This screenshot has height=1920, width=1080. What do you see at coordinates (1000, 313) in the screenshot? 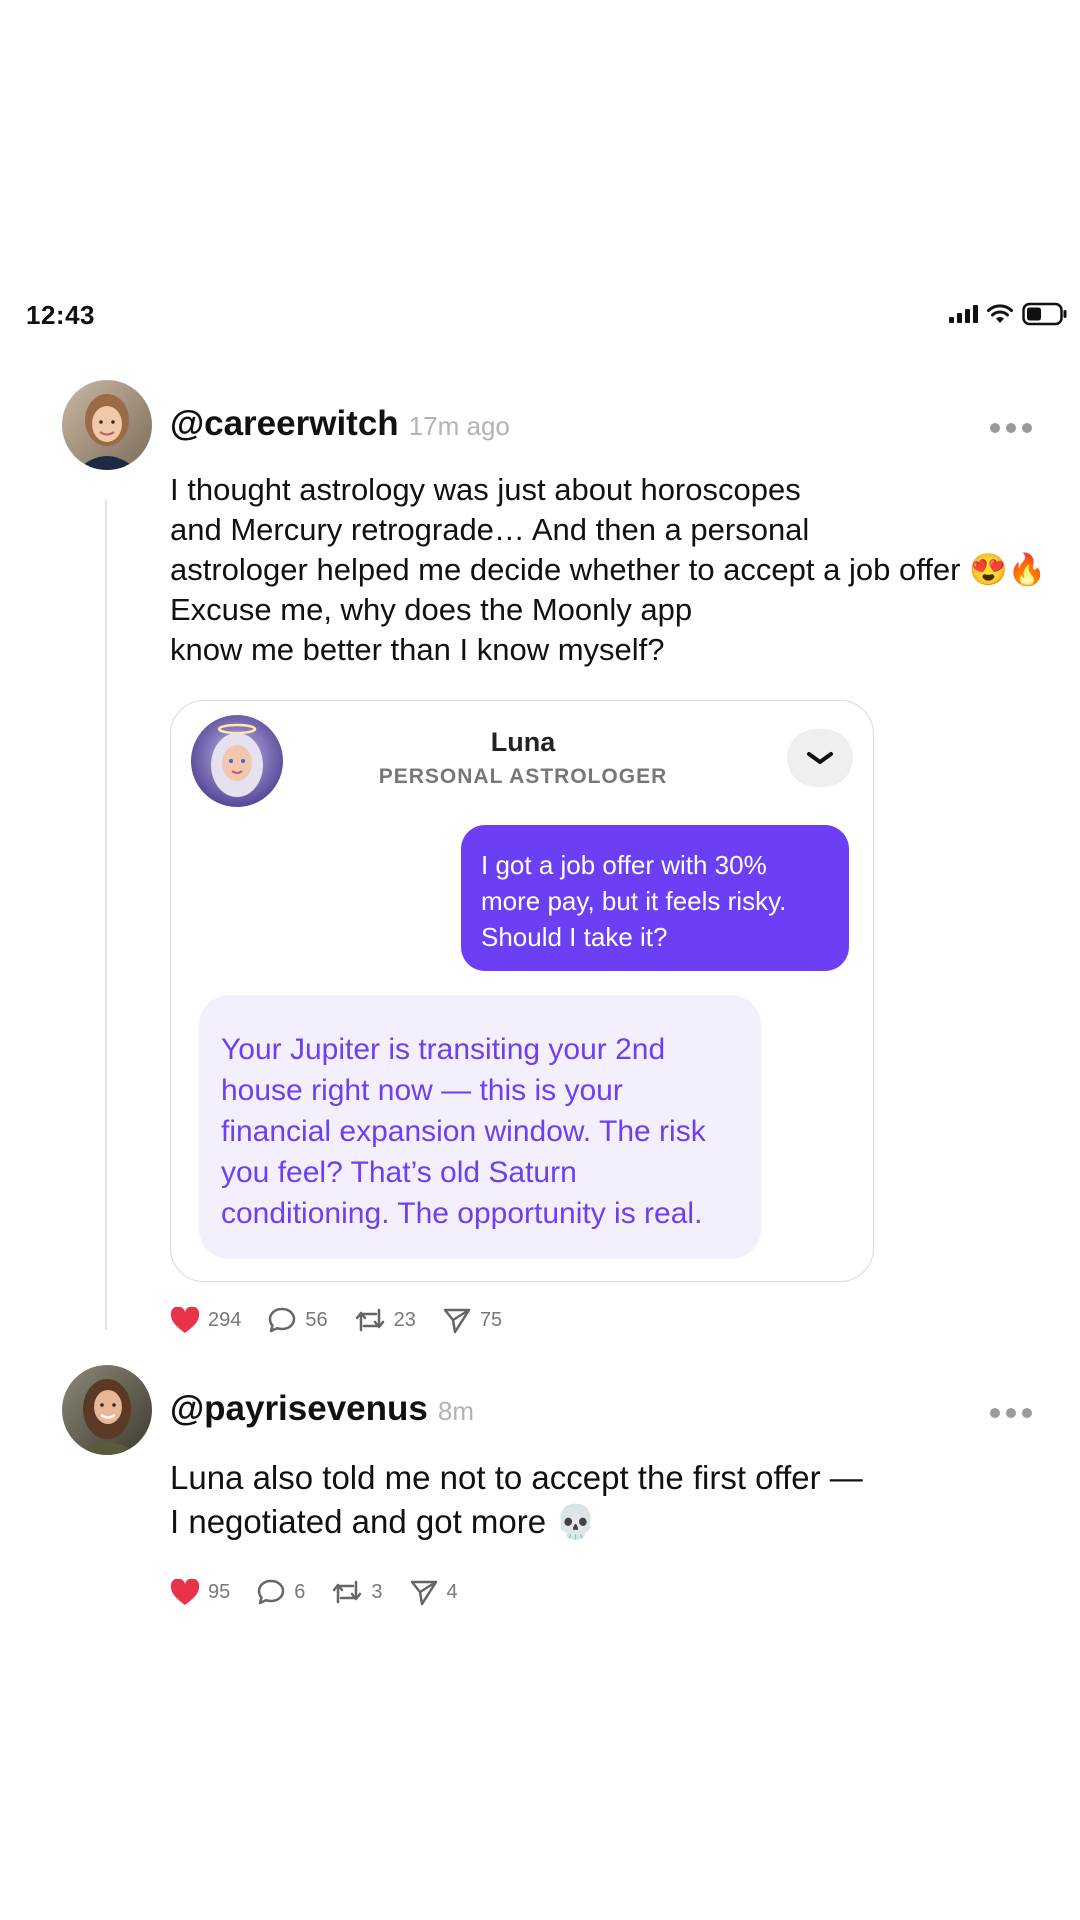
I see `wifi-icon` at bounding box center [1000, 313].